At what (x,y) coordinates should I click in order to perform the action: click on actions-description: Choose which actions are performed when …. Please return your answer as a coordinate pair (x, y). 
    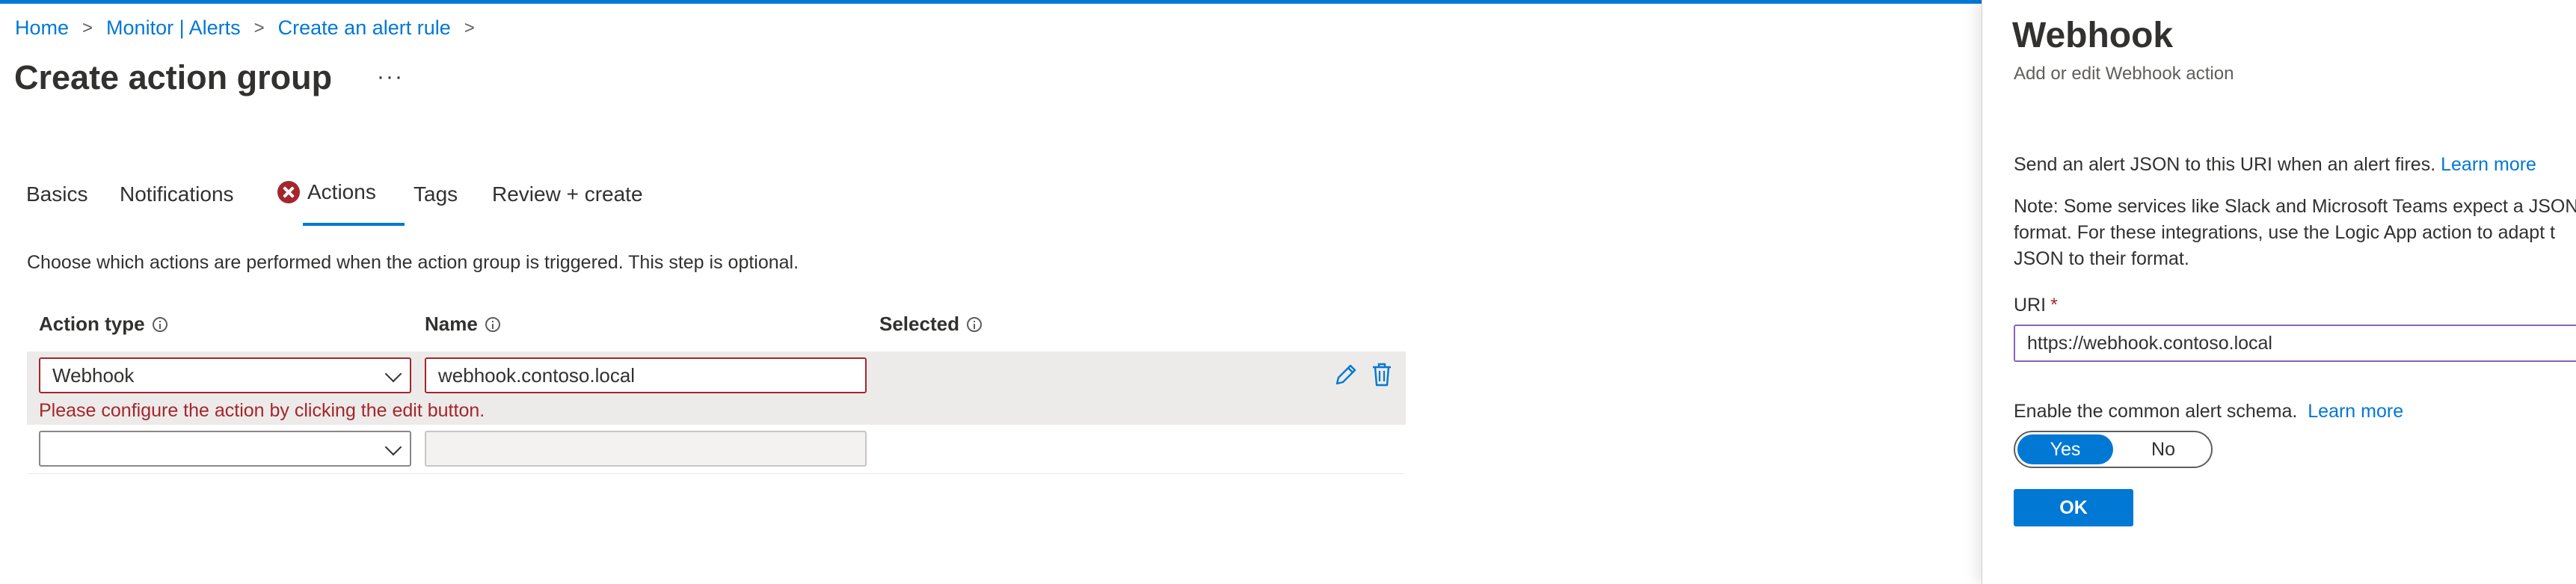
    Looking at the image, I should click on (413, 262).